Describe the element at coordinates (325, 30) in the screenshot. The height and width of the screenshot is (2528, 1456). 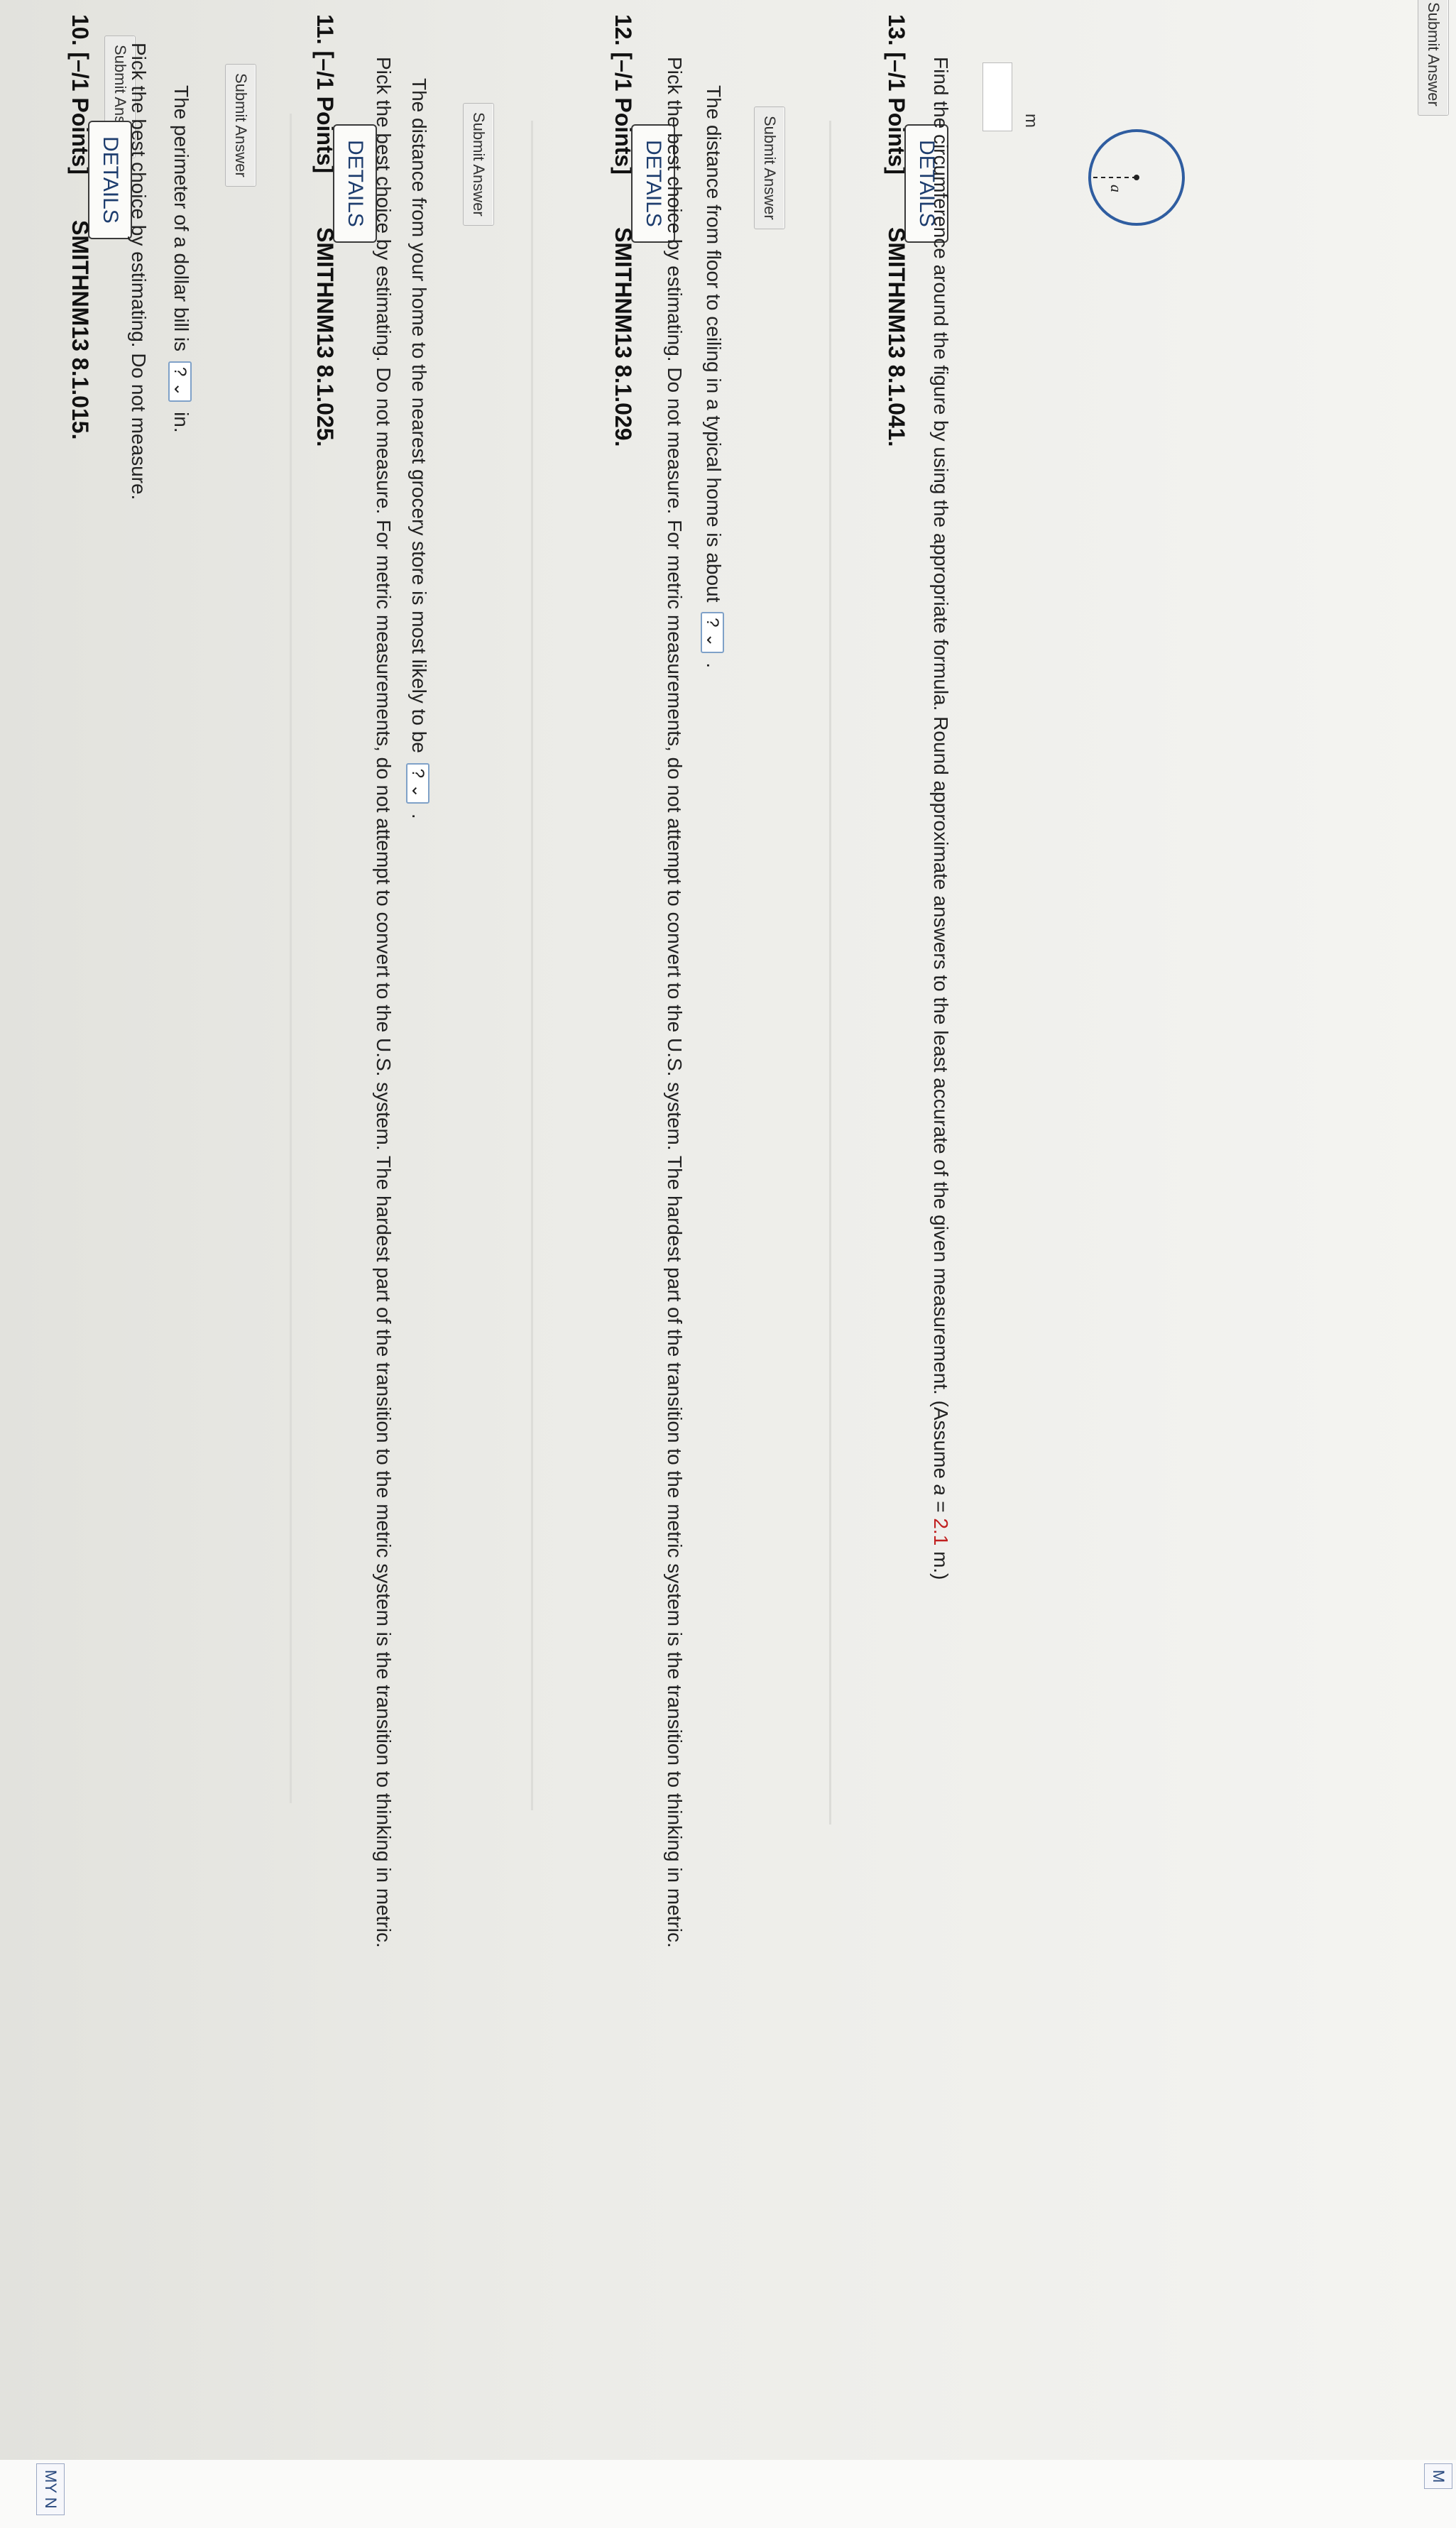
I see `q11-number: 11.` at that location.